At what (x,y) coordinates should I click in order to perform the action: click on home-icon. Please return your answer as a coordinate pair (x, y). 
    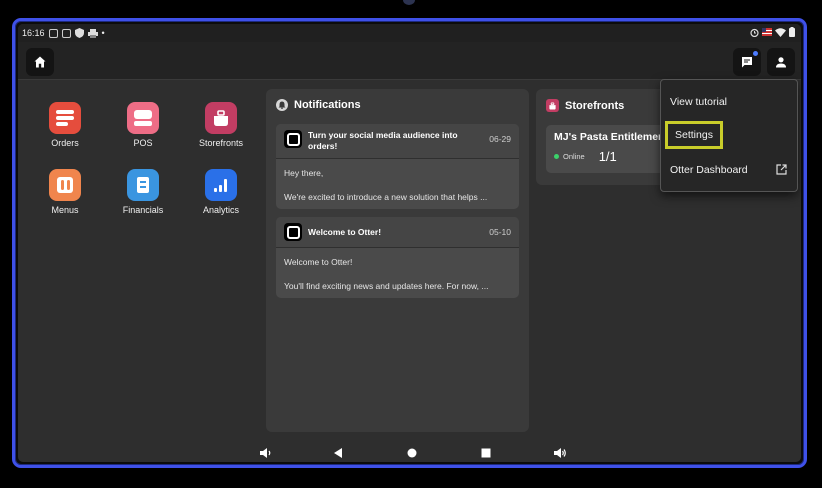
    Looking at the image, I should click on (40, 62).